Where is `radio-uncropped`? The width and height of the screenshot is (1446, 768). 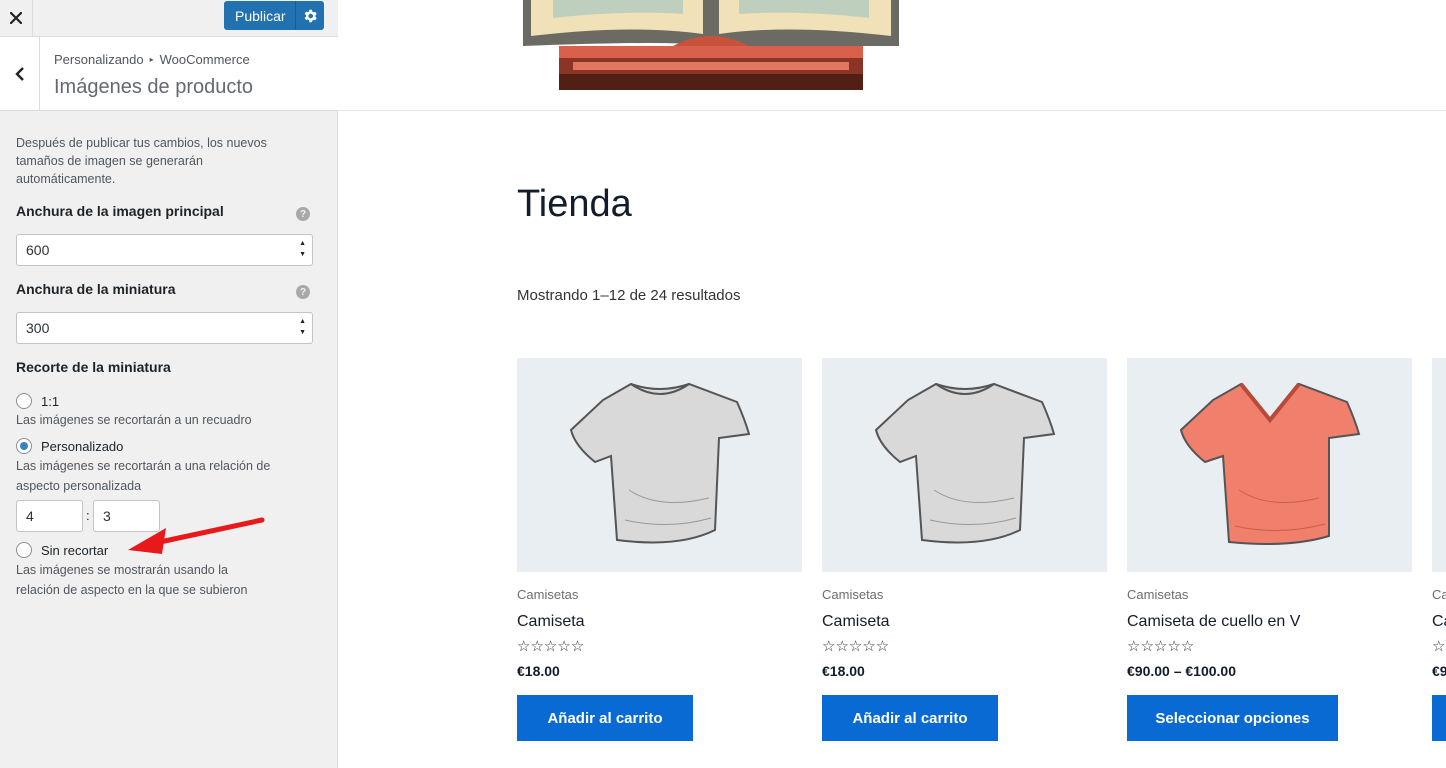 radio-uncropped is located at coordinates (24, 550).